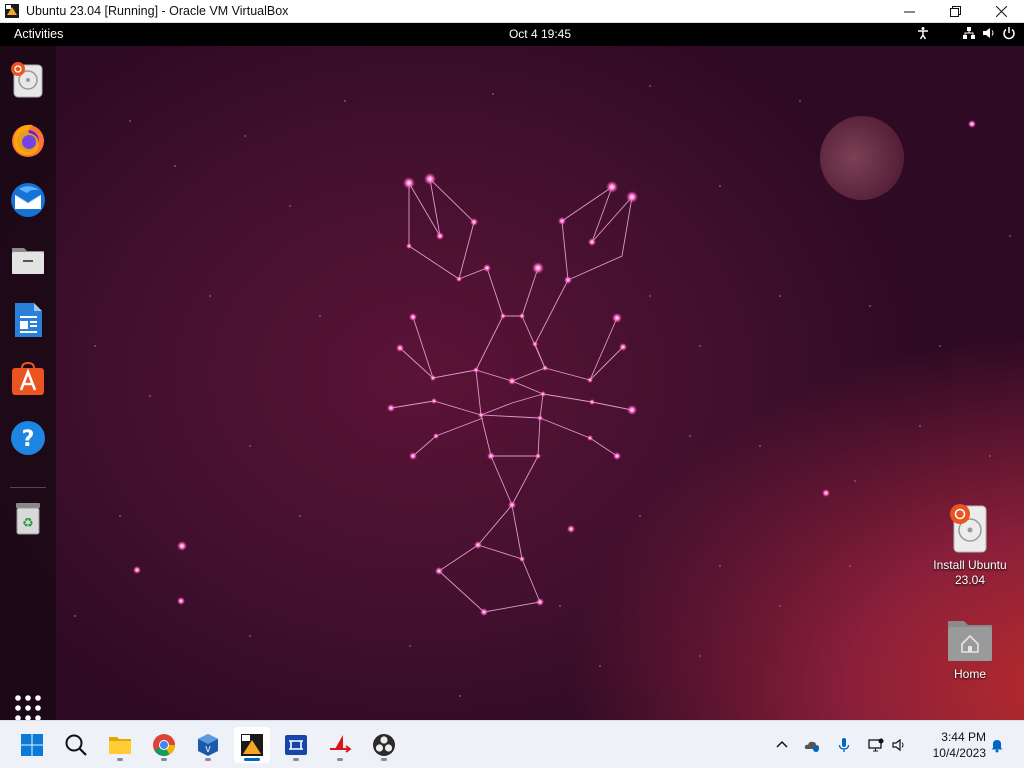 The height and width of the screenshot is (768, 1024). I want to click on close-icon, so click(1001, 11).